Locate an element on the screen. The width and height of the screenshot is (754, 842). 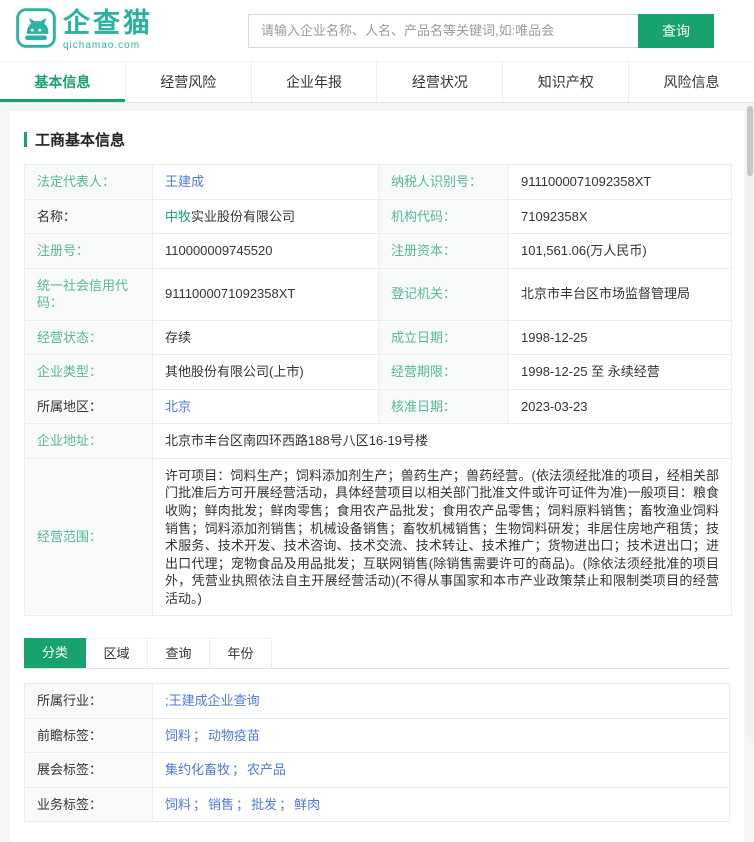
table-row: 法定代表人： 王建成 纳税人识别号： 9111000071092358XT is located at coordinates (378, 182).